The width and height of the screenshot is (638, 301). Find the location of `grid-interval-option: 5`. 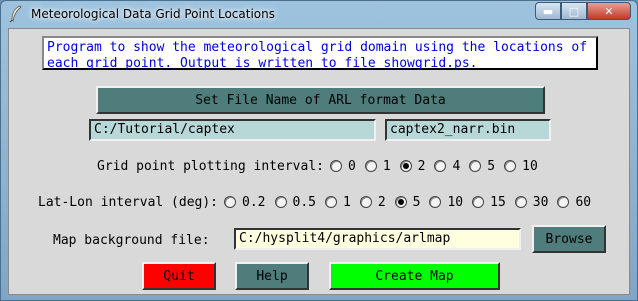

grid-interval-option: 5 is located at coordinates (482, 166).